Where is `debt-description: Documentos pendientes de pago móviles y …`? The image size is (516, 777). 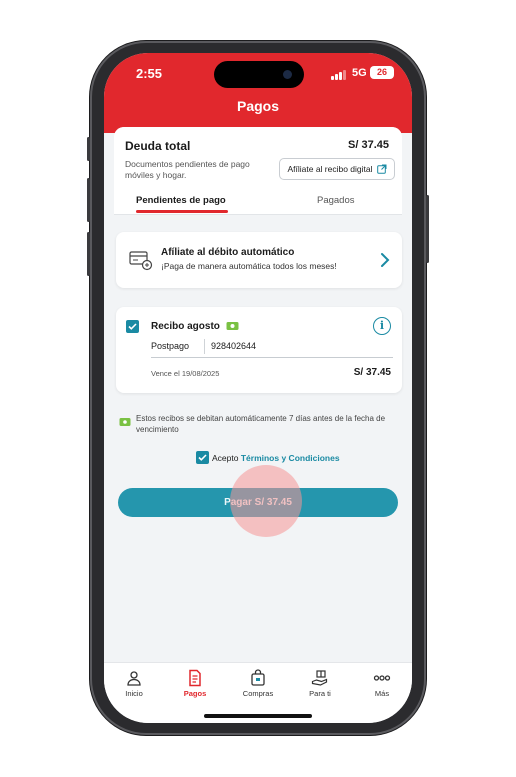 debt-description: Documentos pendientes de pago móviles y … is located at coordinates (187, 169).